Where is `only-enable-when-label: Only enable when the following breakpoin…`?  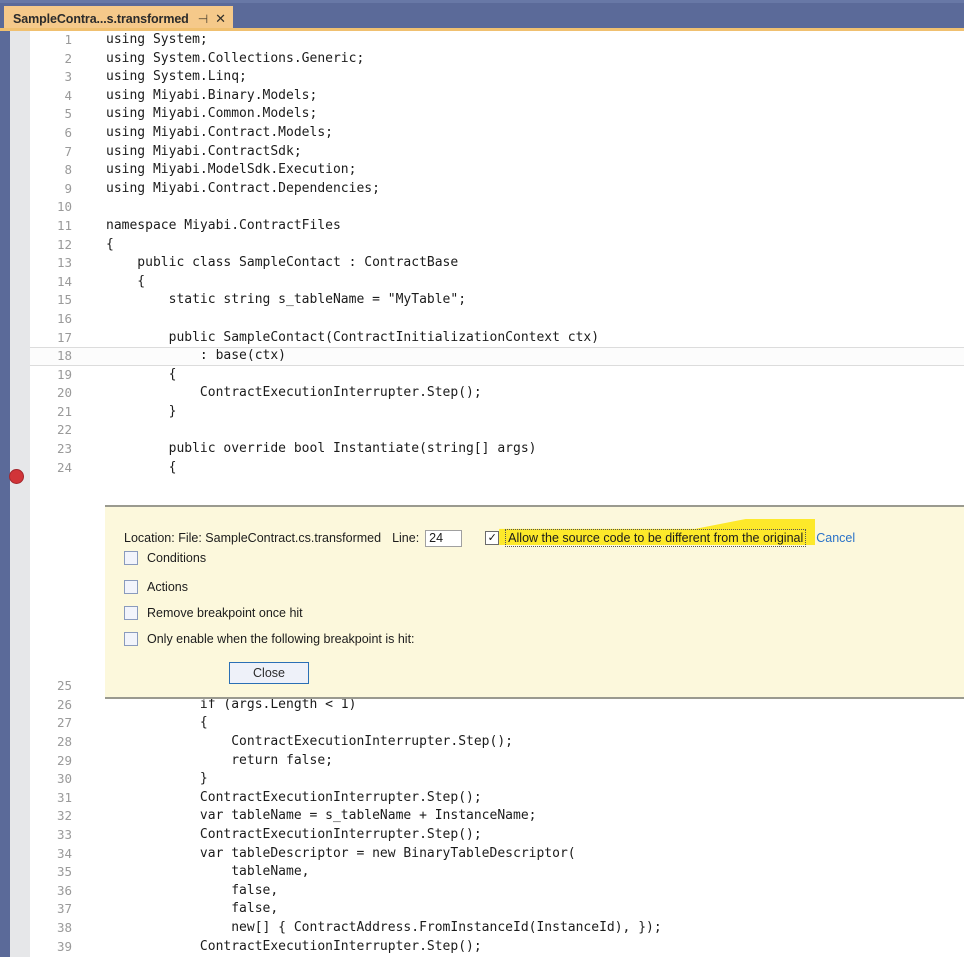 only-enable-when-label: Only enable when the following breakpoin… is located at coordinates (281, 639).